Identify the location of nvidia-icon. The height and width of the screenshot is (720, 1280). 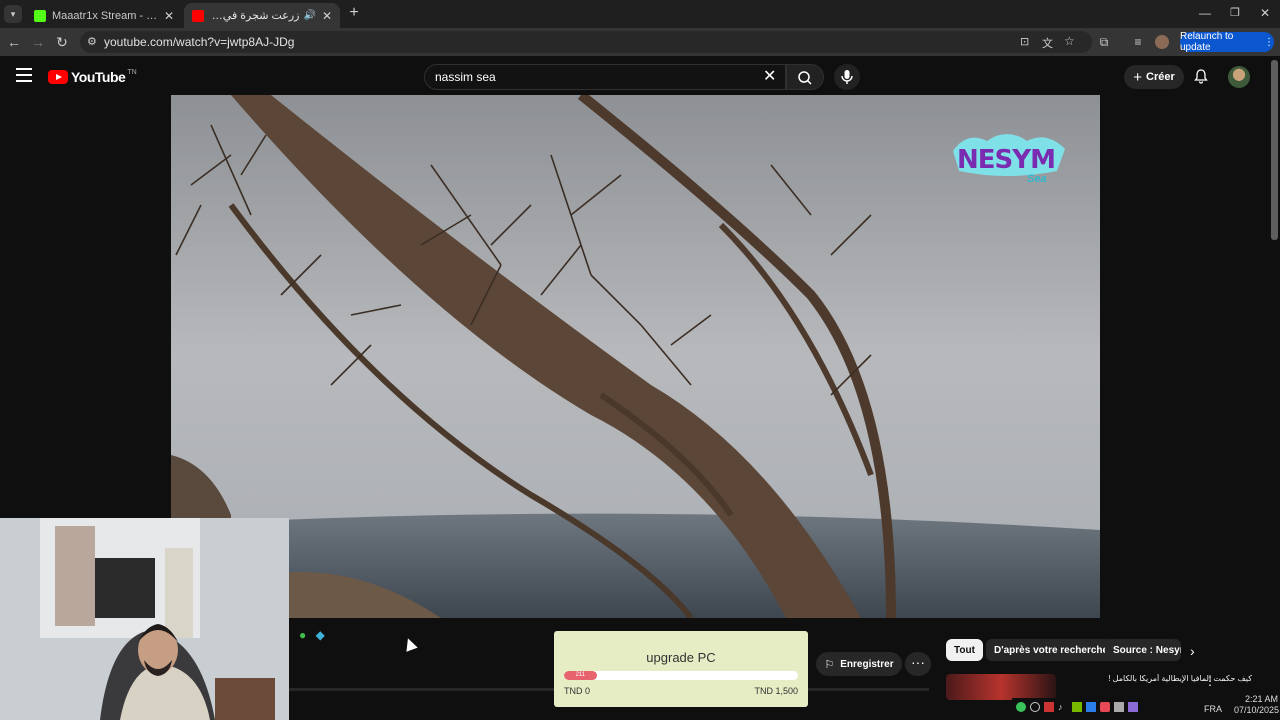
(1077, 707).